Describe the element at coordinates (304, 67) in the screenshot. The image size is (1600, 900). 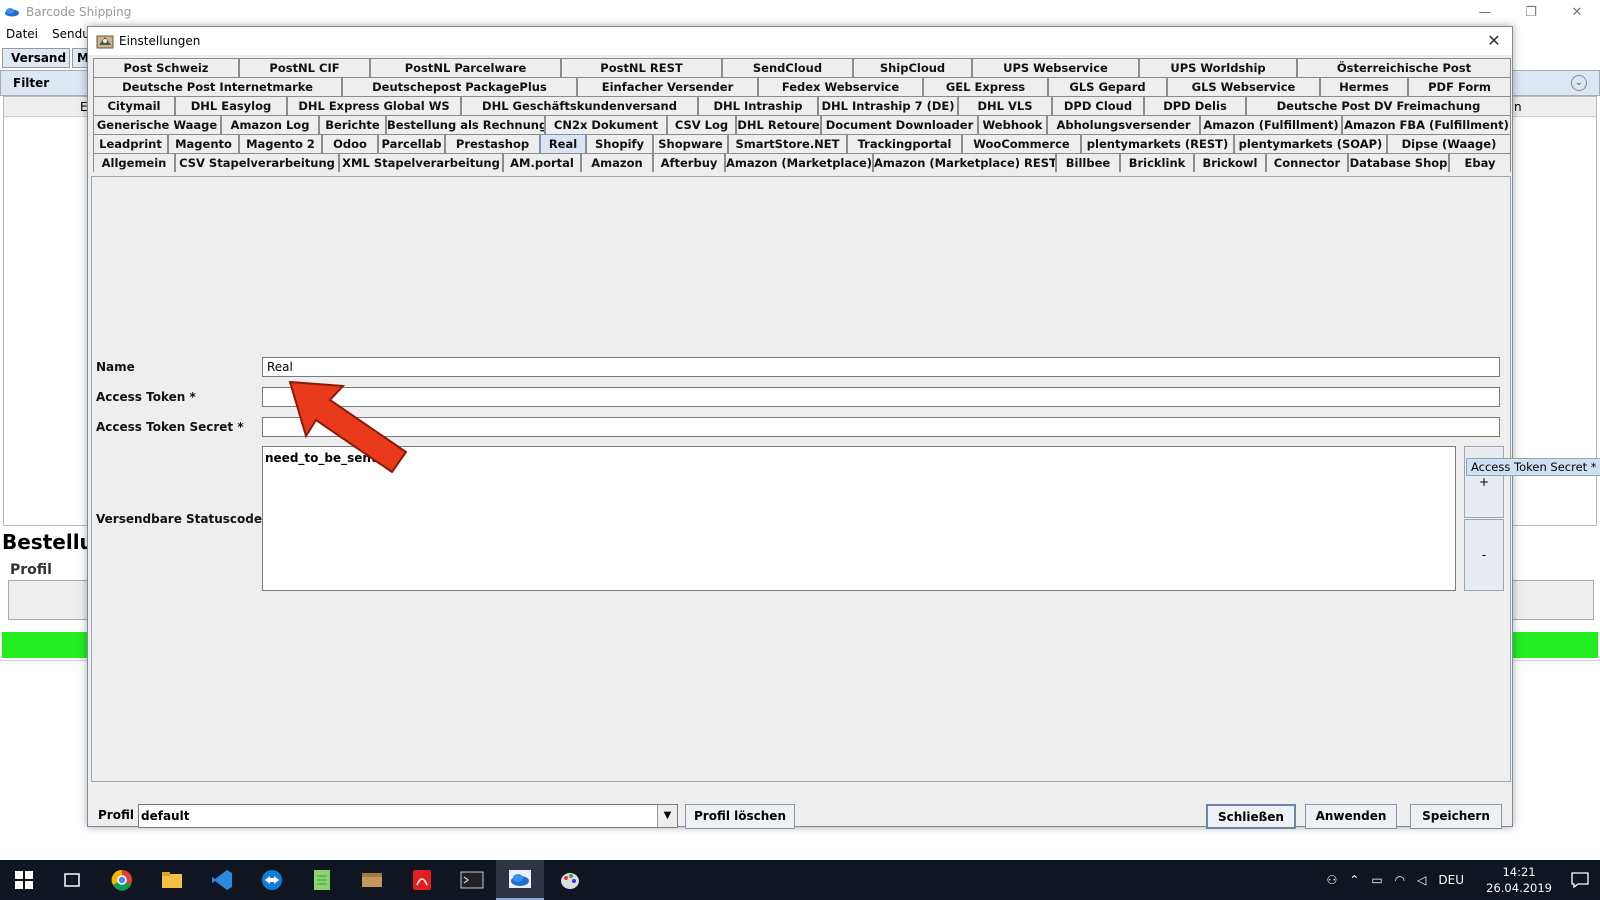
I see `tab-postnl-cif: PostNL CIF` at that location.